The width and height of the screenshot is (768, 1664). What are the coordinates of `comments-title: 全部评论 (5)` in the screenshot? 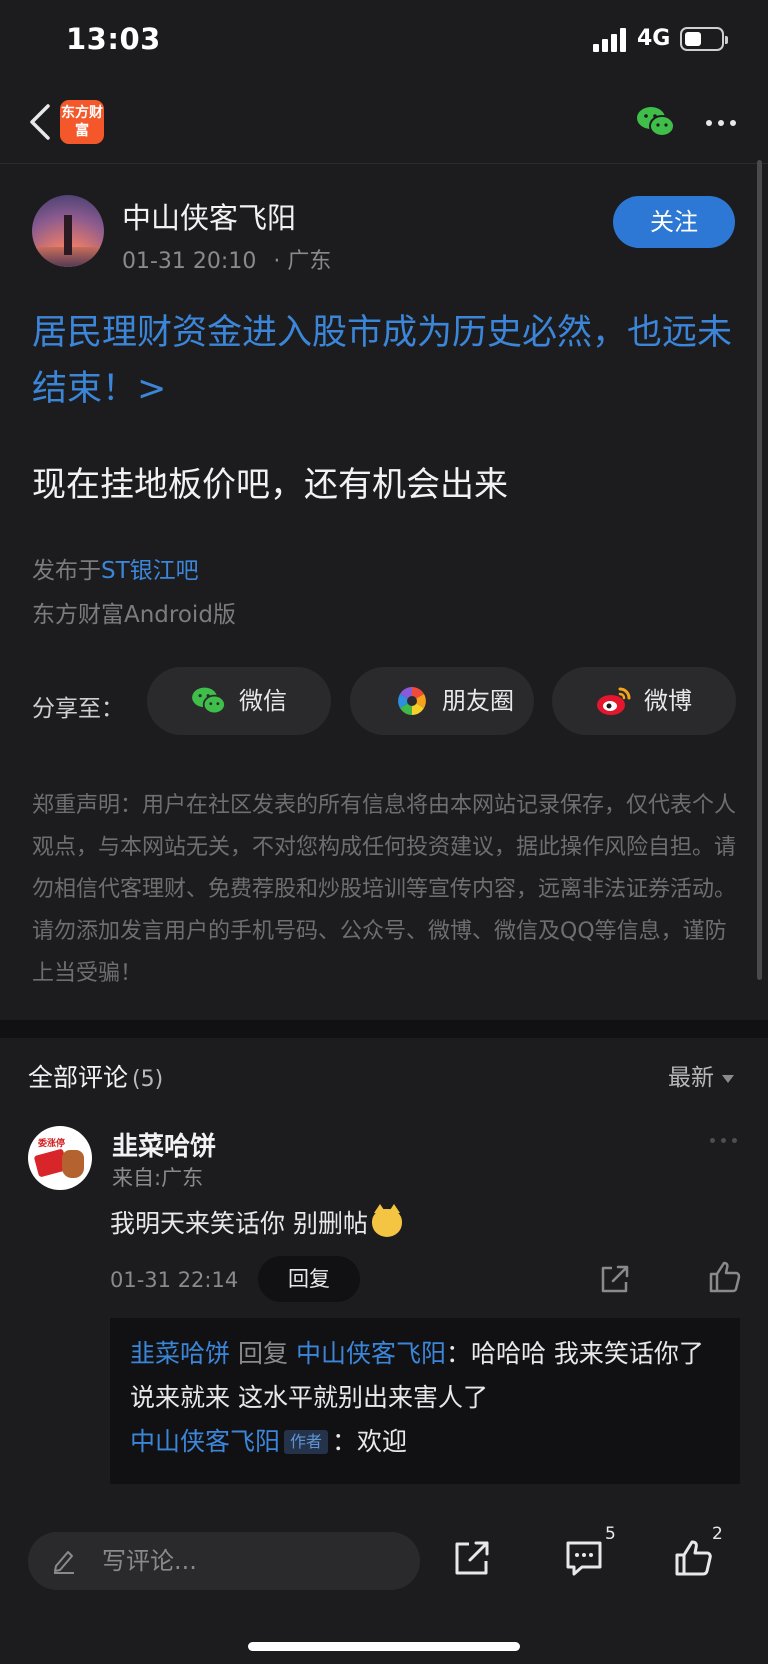 It's located at (95, 1076).